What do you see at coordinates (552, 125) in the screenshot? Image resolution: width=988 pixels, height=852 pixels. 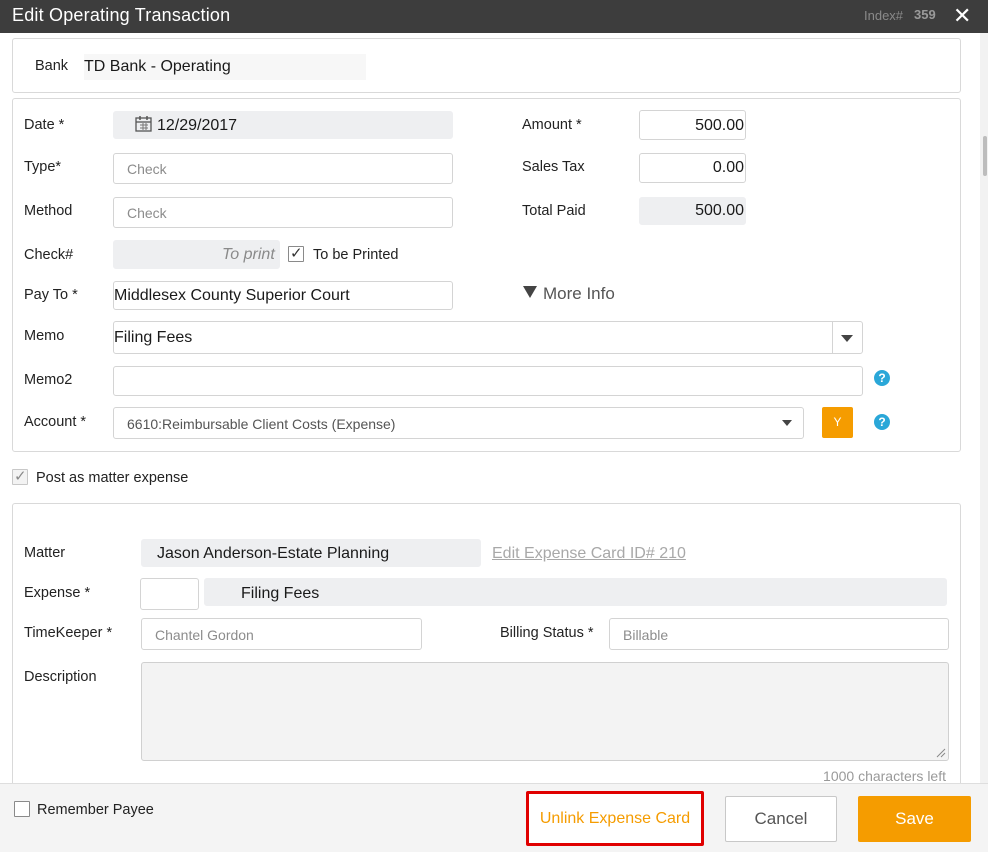 I see `amount-label: Amount *` at bounding box center [552, 125].